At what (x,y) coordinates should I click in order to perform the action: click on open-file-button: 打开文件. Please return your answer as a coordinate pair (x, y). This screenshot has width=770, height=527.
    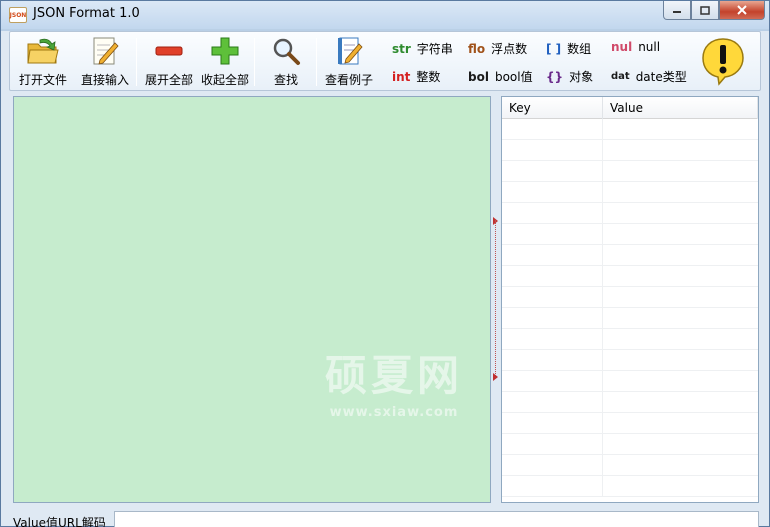
    Looking at the image, I should click on (43, 62).